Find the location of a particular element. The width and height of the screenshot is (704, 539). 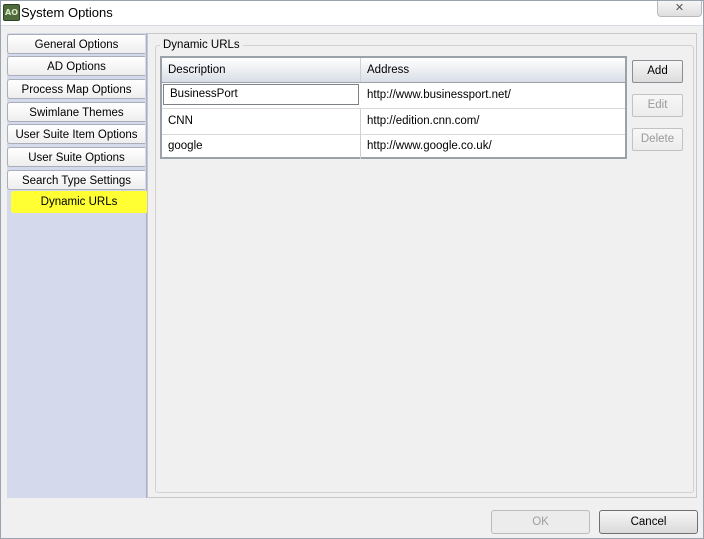

close-button: ✕ is located at coordinates (679, 9).